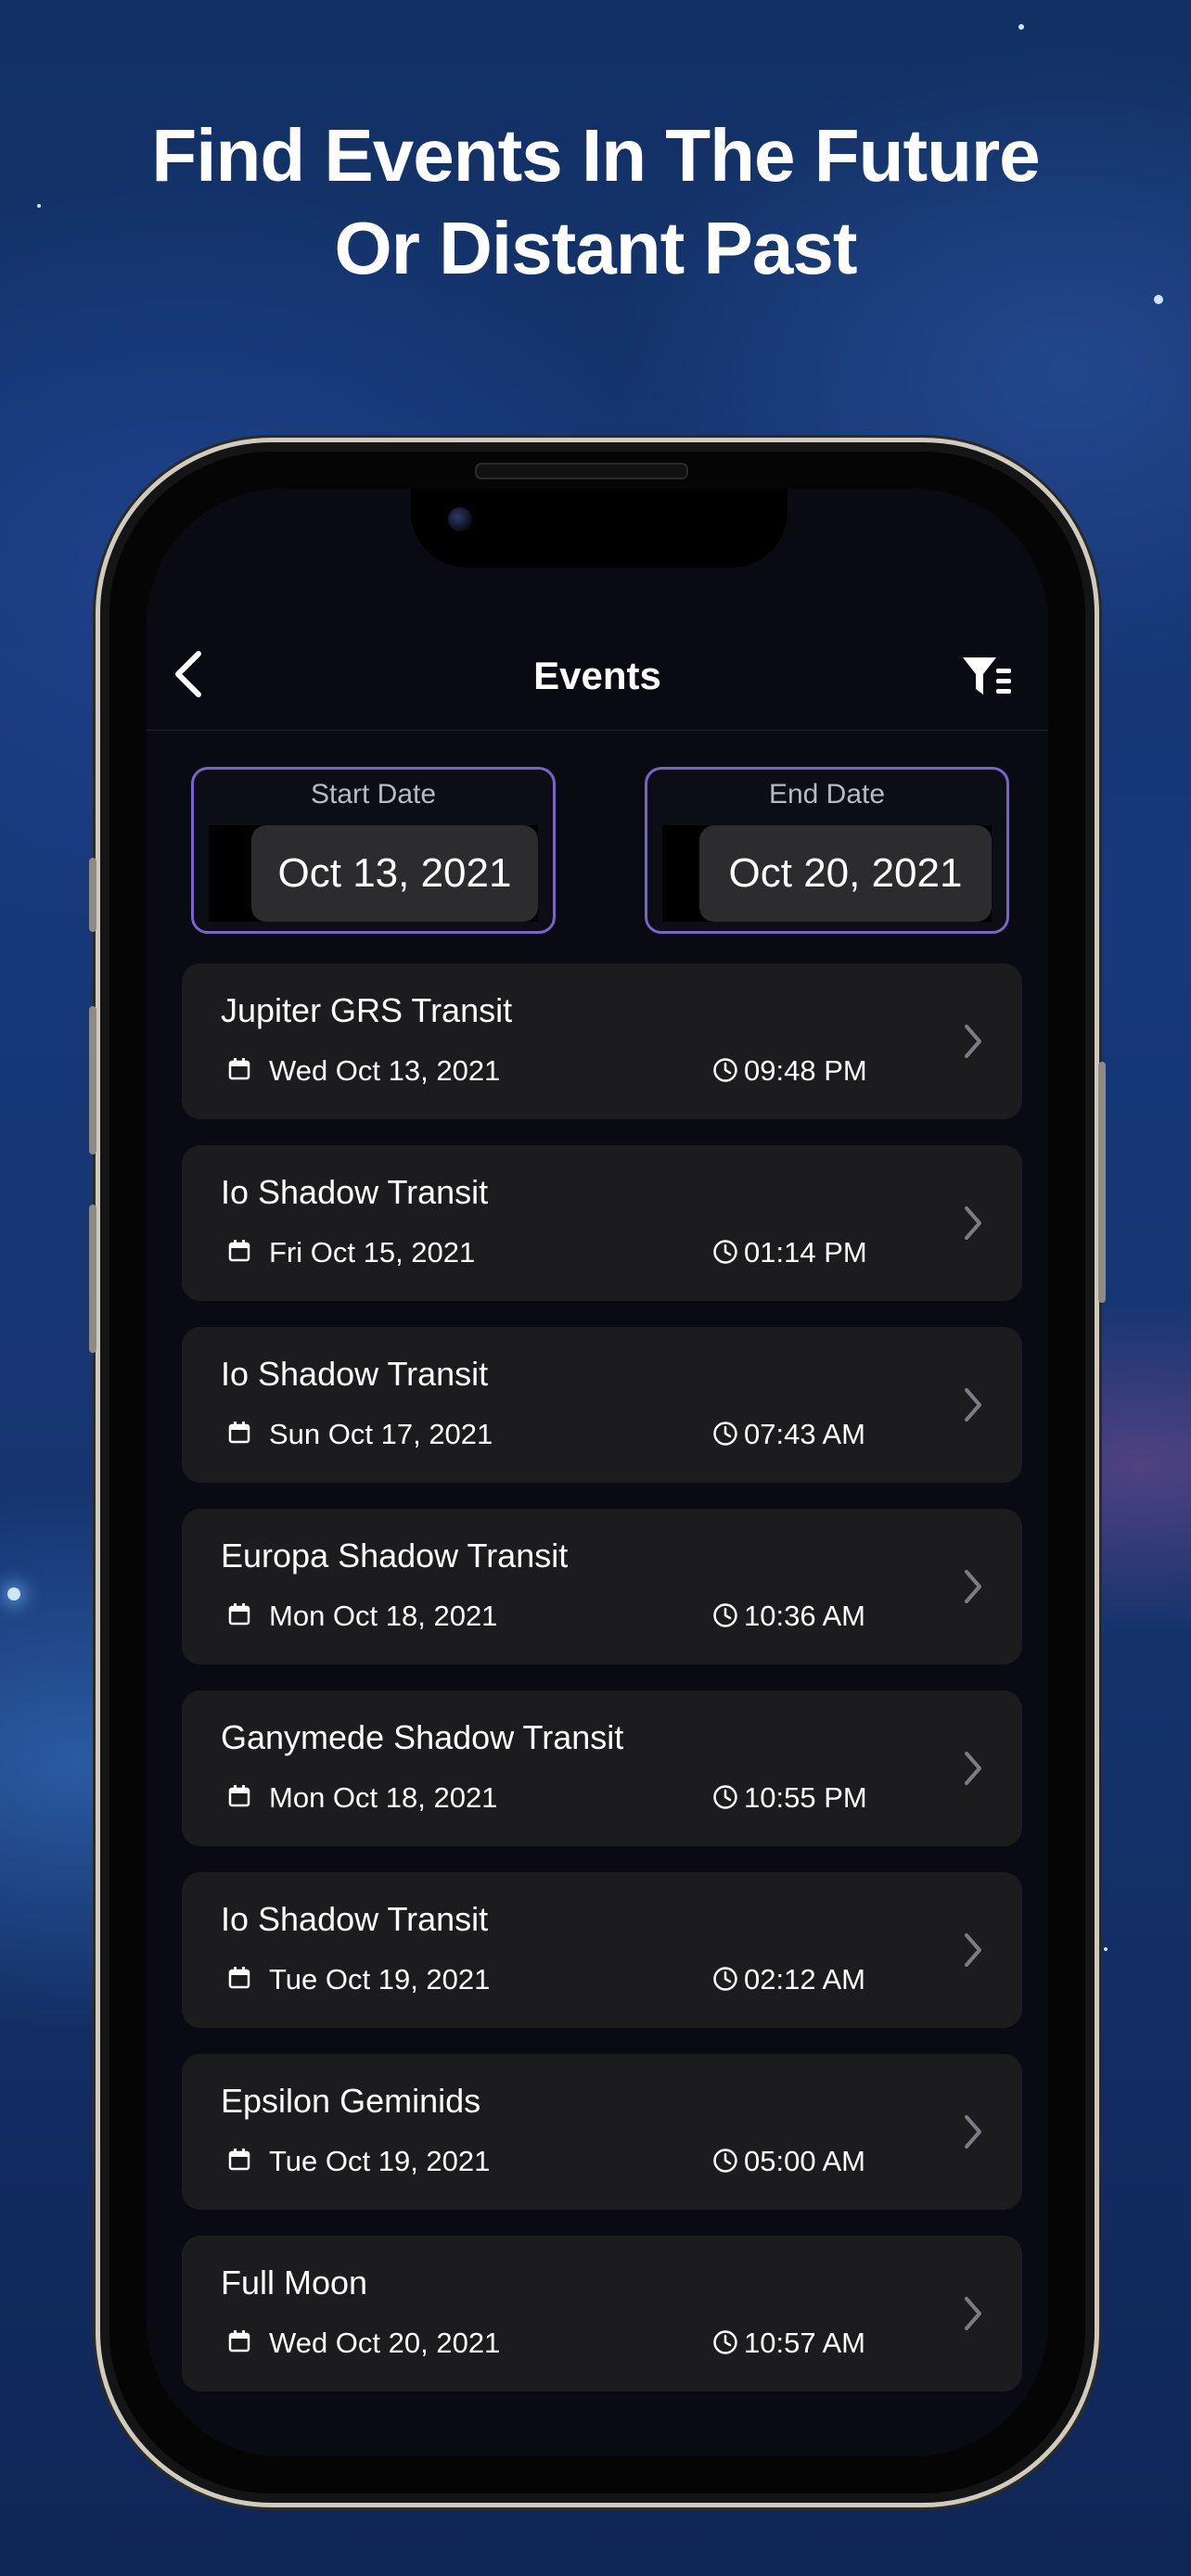  What do you see at coordinates (367, 1010) in the screenshot?
I see `event-title: Jupiter GRS Transit` at bounding box center [367, 1010].